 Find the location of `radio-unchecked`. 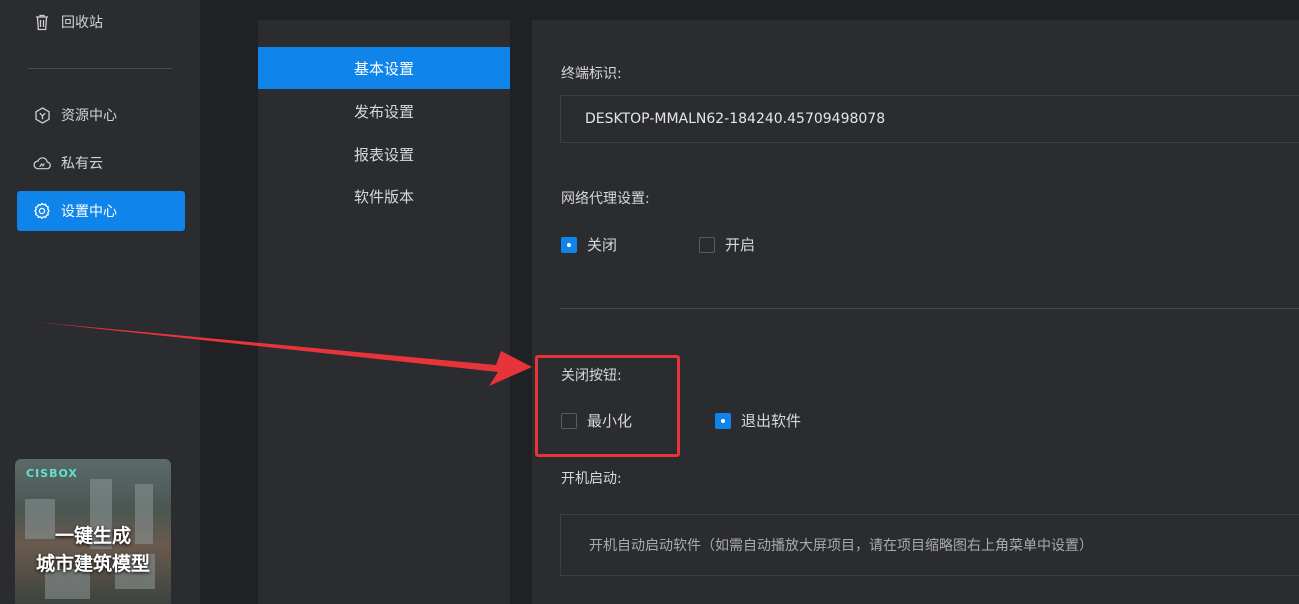

radio-unchecked is located at coordinates (707, 244).